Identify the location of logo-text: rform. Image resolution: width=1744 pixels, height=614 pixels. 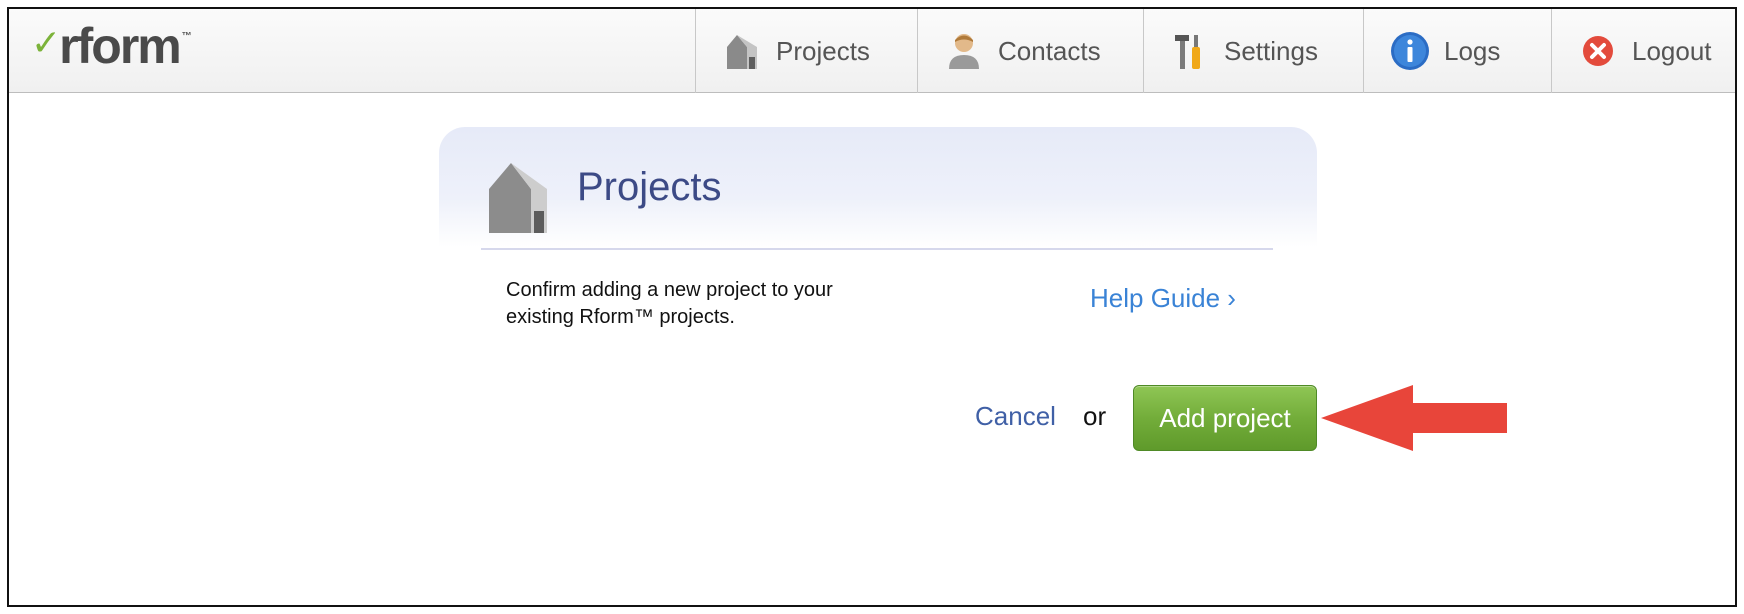
(120, 46).